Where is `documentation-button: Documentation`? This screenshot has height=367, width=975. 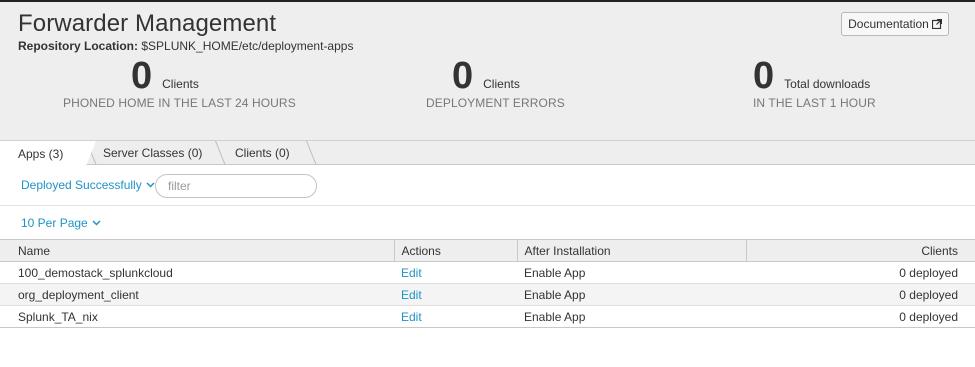
documentation-button: Documentation is located at coordinates (895, 24).